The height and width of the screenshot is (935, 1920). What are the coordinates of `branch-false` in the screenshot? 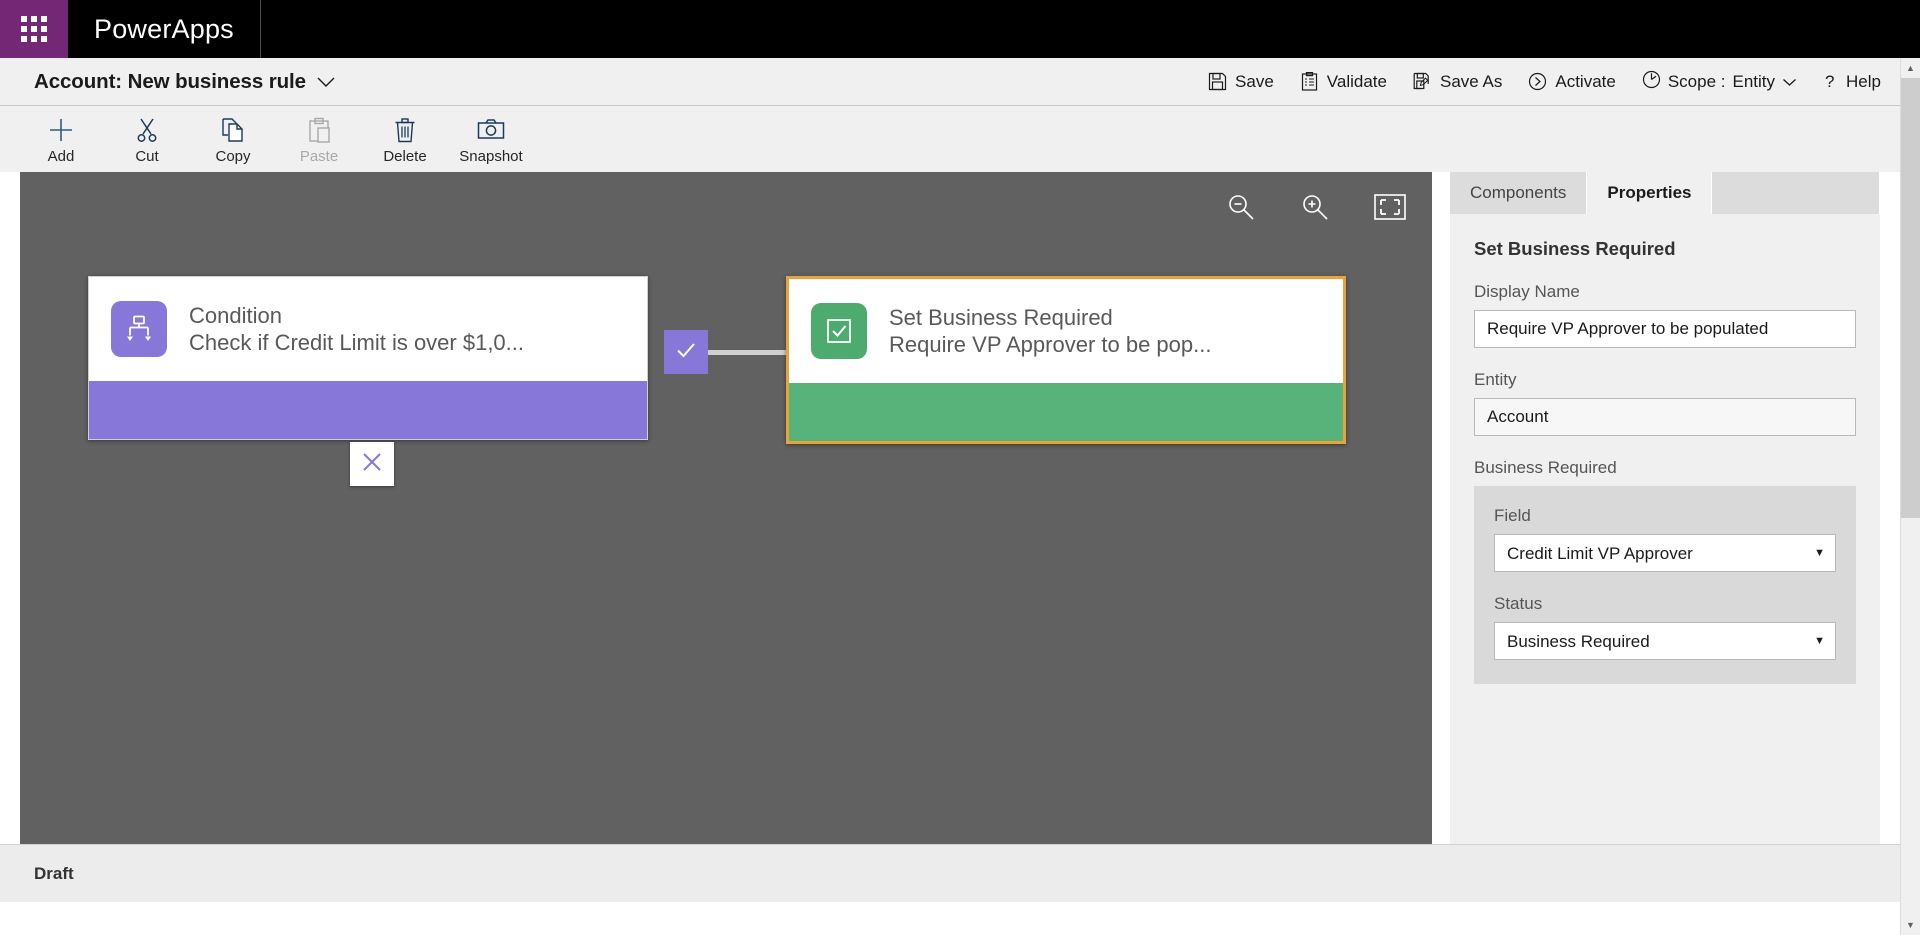 It's located at (372, 464).